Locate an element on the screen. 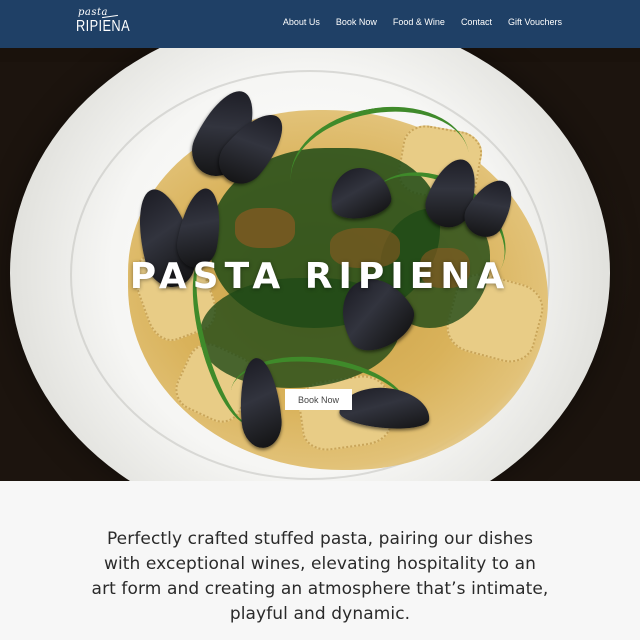  nav-food-wine: Food & Wine is located at coordinates (419, 22).